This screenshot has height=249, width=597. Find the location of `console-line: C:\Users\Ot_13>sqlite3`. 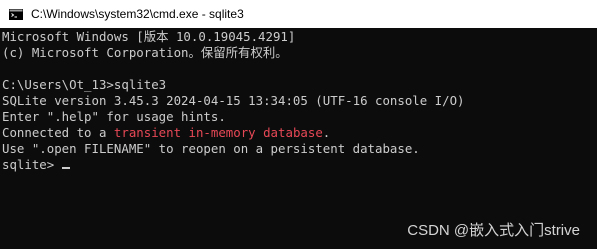

console-line: C:\Users\Ot_13>sqlite3 is located at coordinates (84, 84).